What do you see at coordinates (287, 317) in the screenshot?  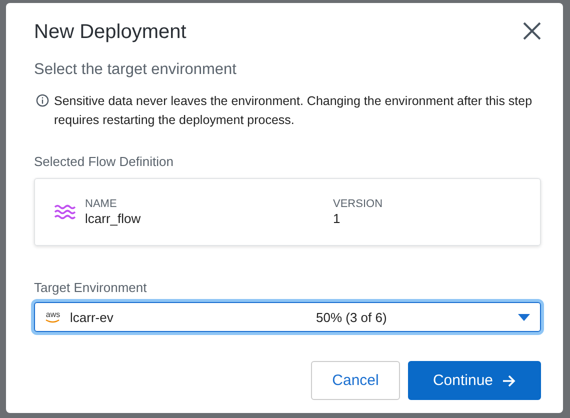 I see `environment-select: aws lcarr-ev 50% (3 of 6)` at bounding box center [287, 317].